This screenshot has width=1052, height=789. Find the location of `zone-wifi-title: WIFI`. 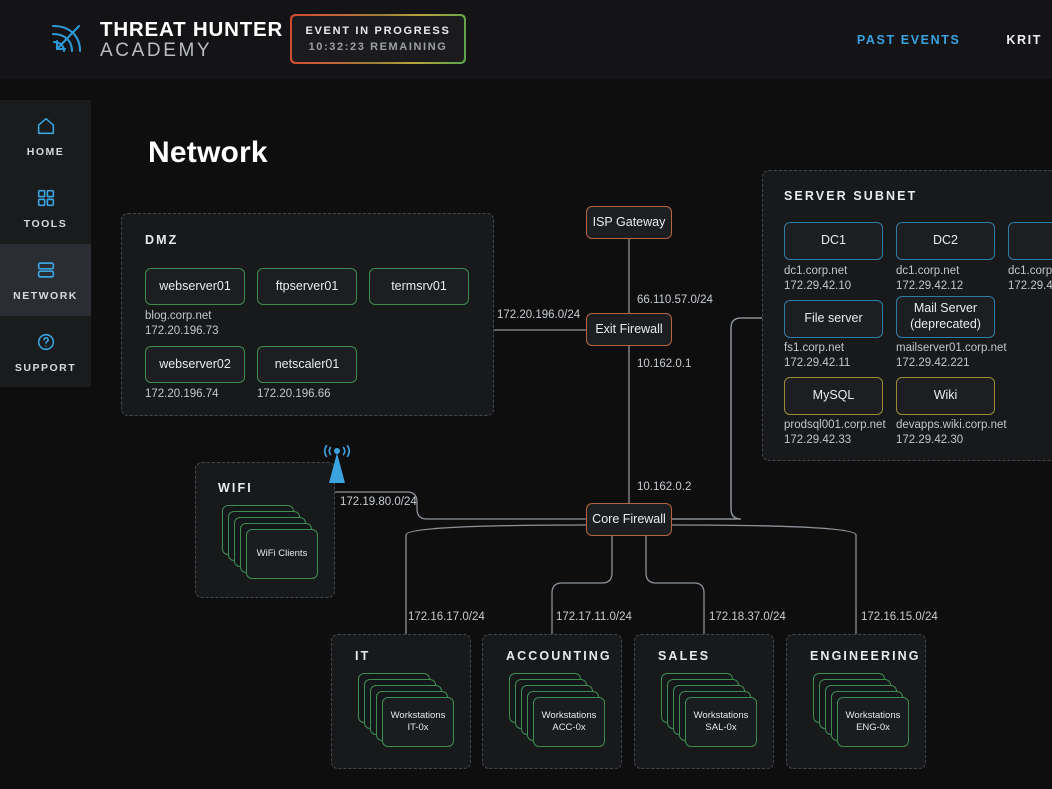

zone-wifi-title: WIFI is located at coordinates (235, 488).